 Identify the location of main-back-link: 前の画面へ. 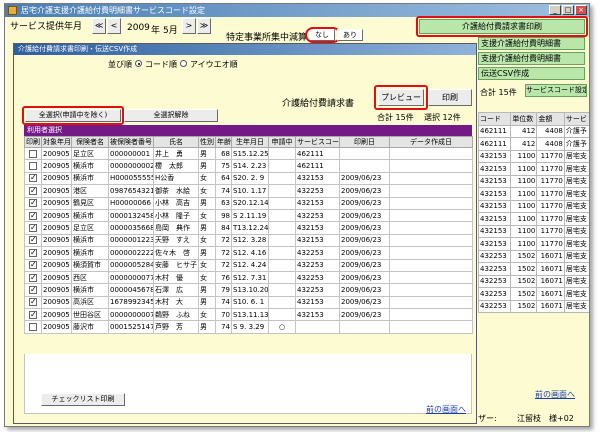
(555, 394).